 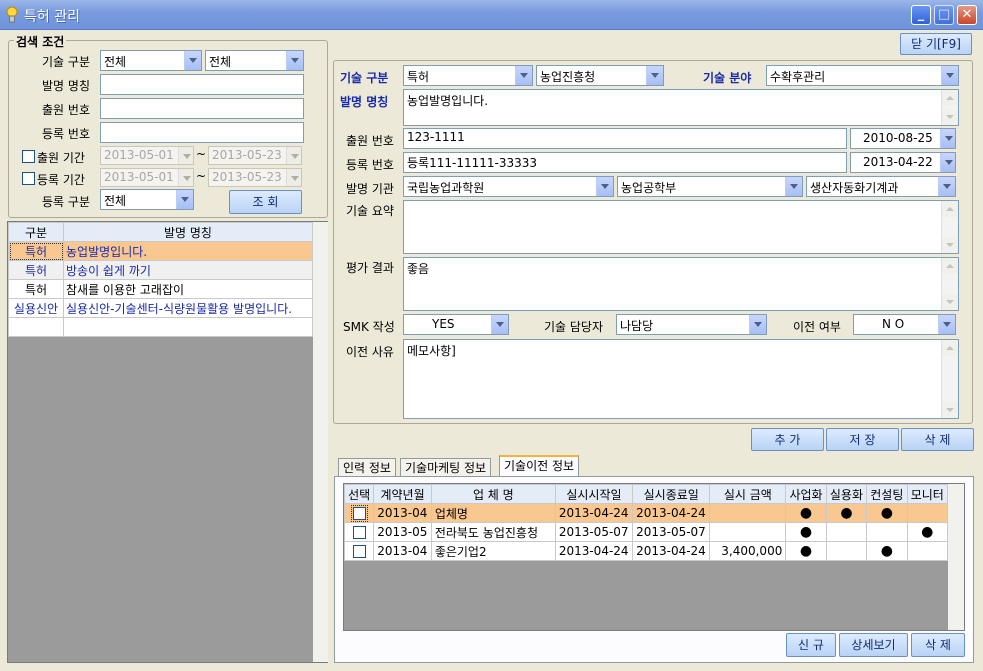 I want to click on application-from-date: 2013-05-01, so click(x=147, y=155).